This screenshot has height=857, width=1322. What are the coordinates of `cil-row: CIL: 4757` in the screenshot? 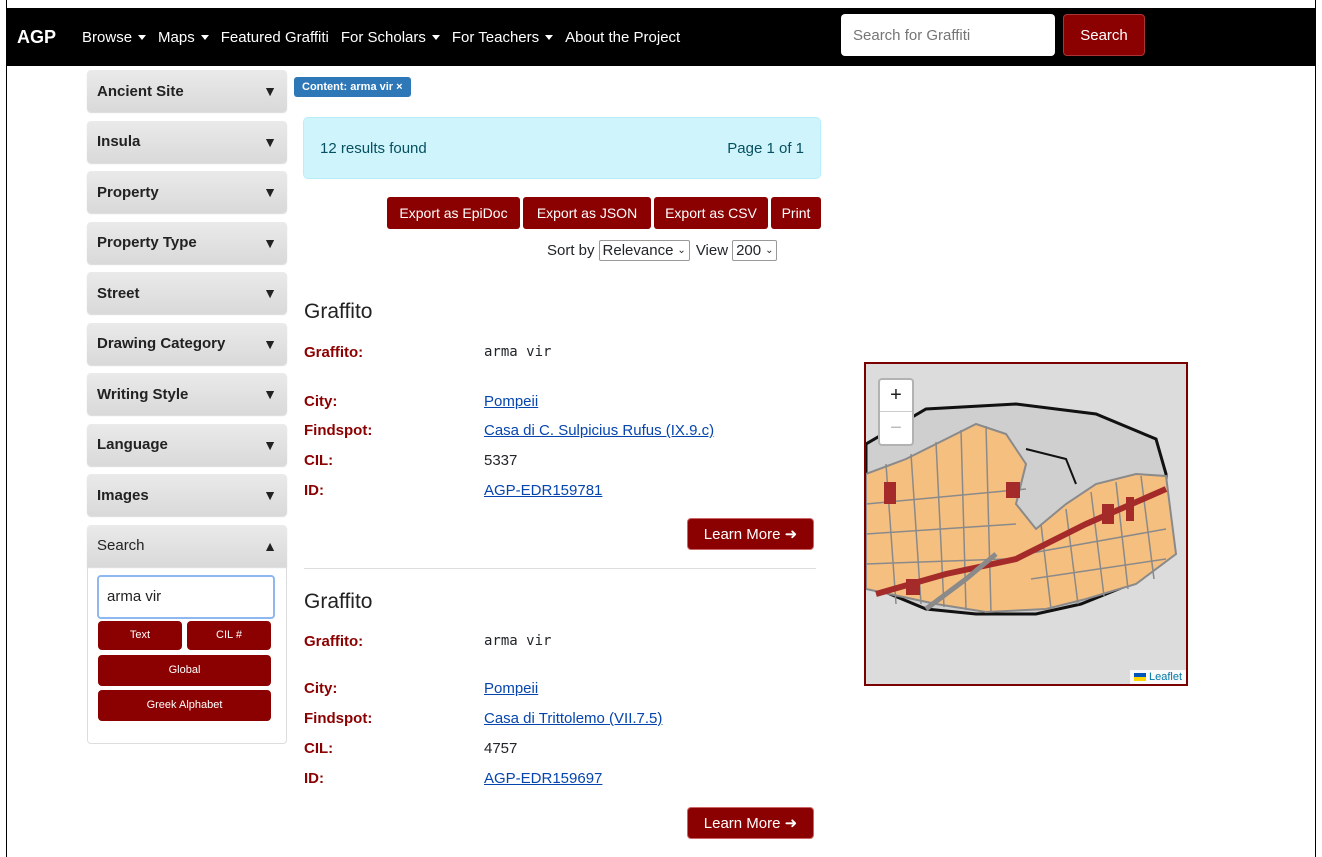 It's located at (410, 748).